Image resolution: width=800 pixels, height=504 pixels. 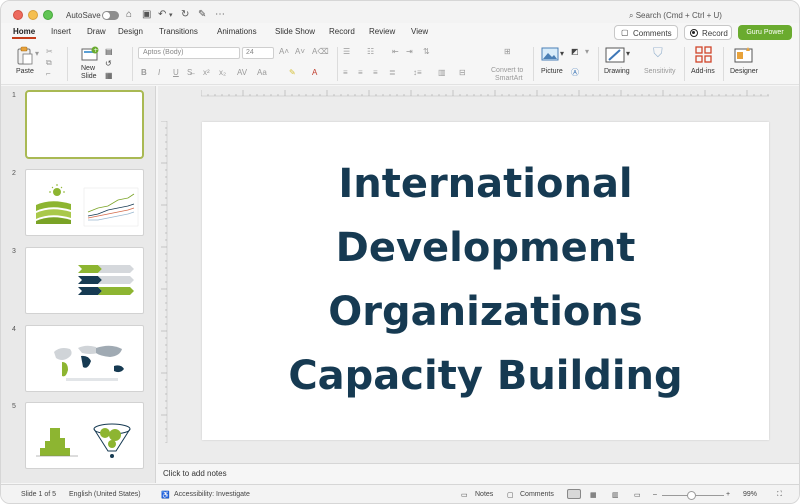 I want to click on text-direction-icon: ⇅, so click(x=426, y=51).